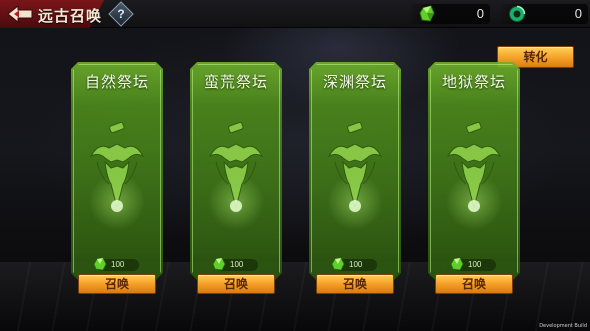 The height and width of the screenshot is (331, 590). I want to click on altar-card-nature: 自然祭坛 100, so click(117, 171).